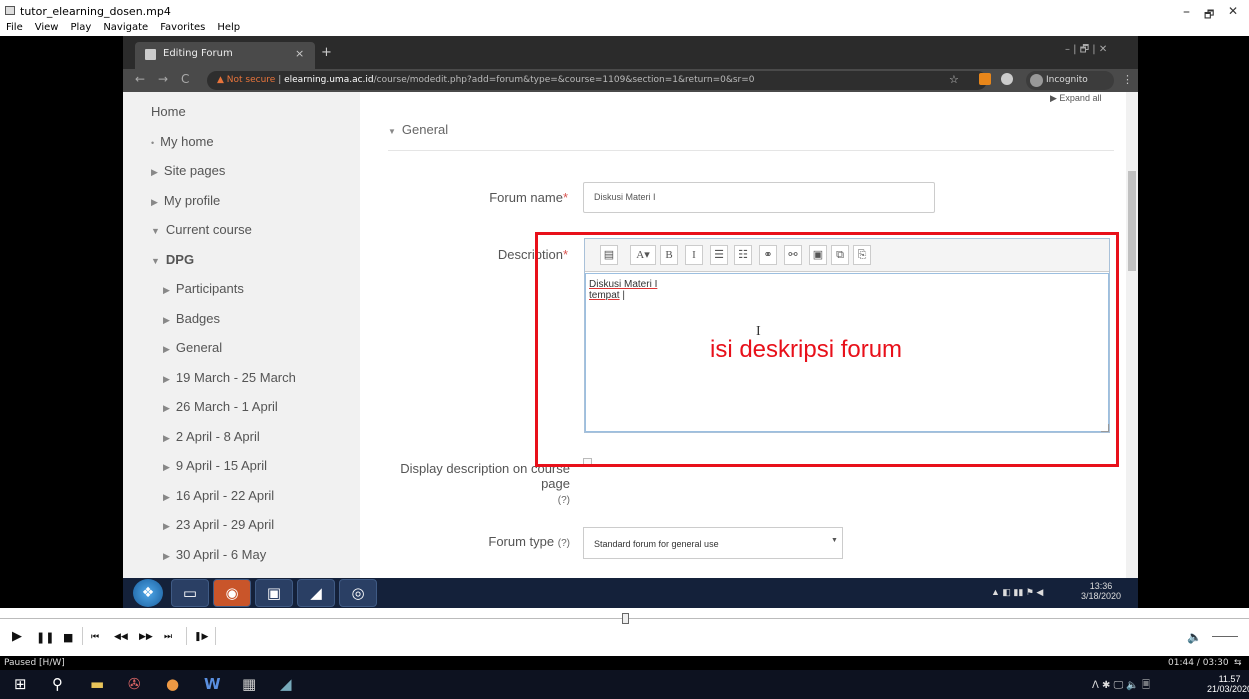 The width and height of the screenshot is (1249, 699). I want to click on sidebar-item: ▶ 30 April - 6 May, so click(214, 554).